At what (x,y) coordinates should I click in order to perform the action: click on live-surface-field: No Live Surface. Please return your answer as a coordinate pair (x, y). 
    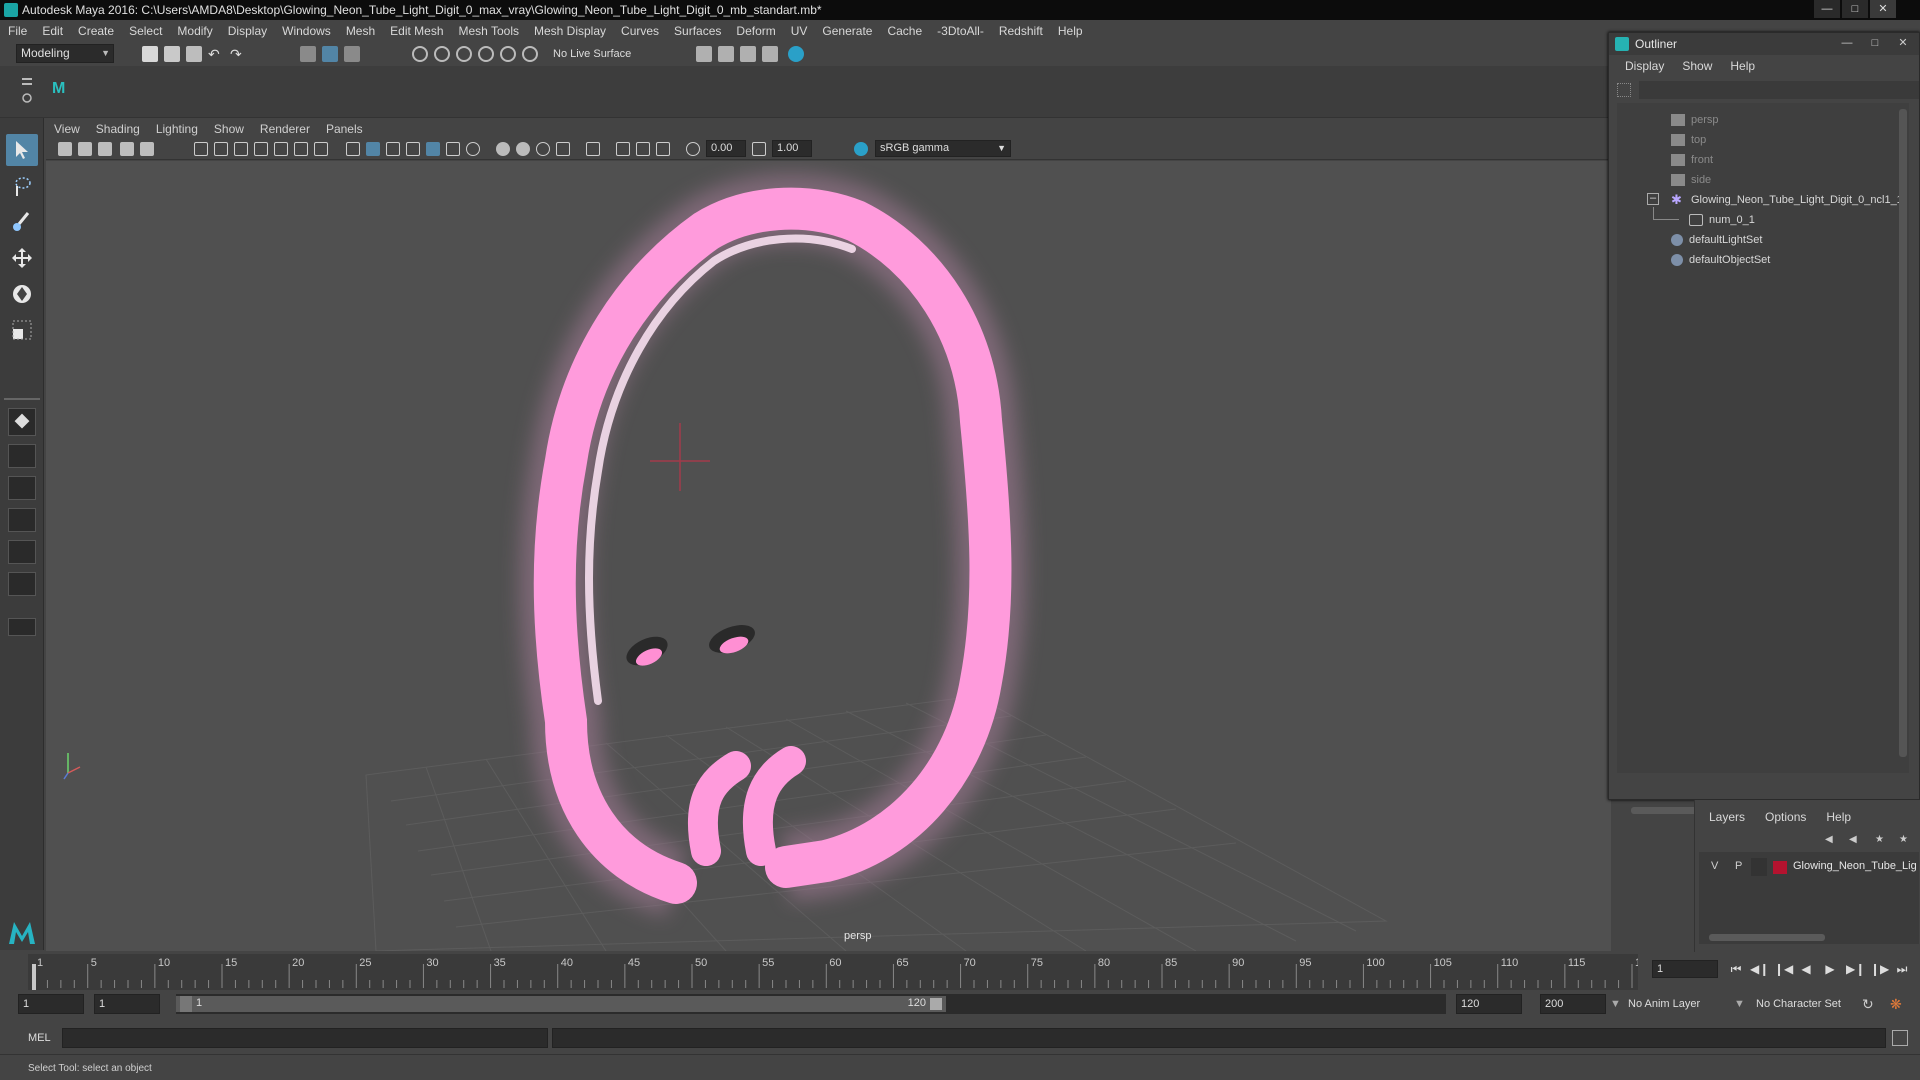
    Looking at the image, I should click on (605, 54).